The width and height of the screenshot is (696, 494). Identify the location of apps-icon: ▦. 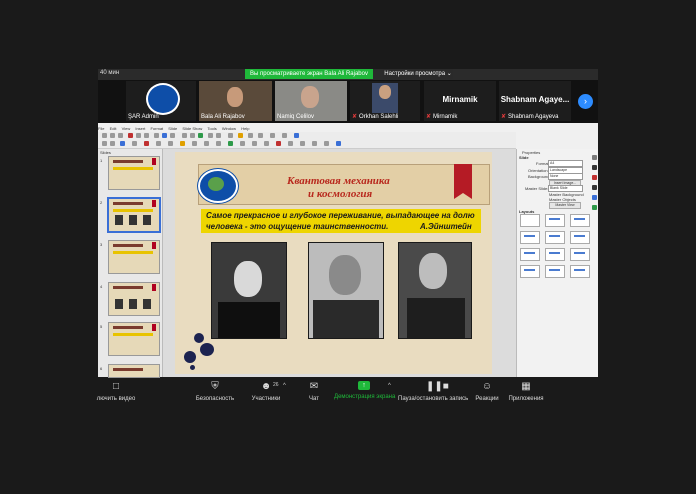
(526, 386).